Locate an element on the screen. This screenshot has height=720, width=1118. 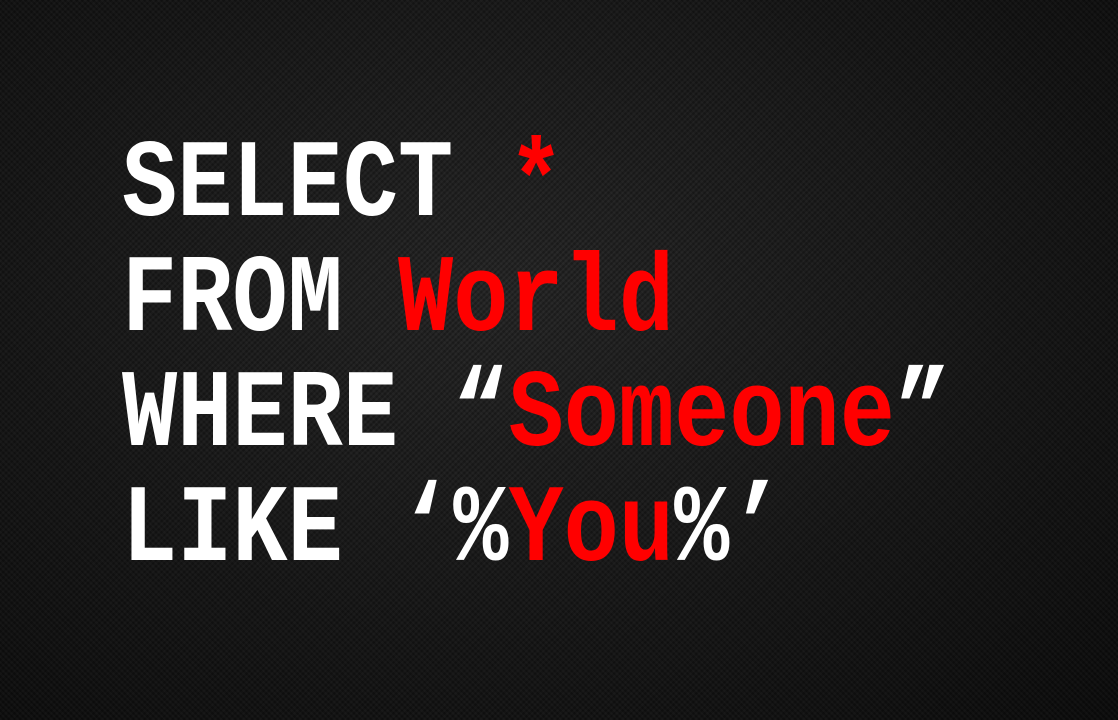
keyword-where: WHERE is located at coordinates (288, 415).